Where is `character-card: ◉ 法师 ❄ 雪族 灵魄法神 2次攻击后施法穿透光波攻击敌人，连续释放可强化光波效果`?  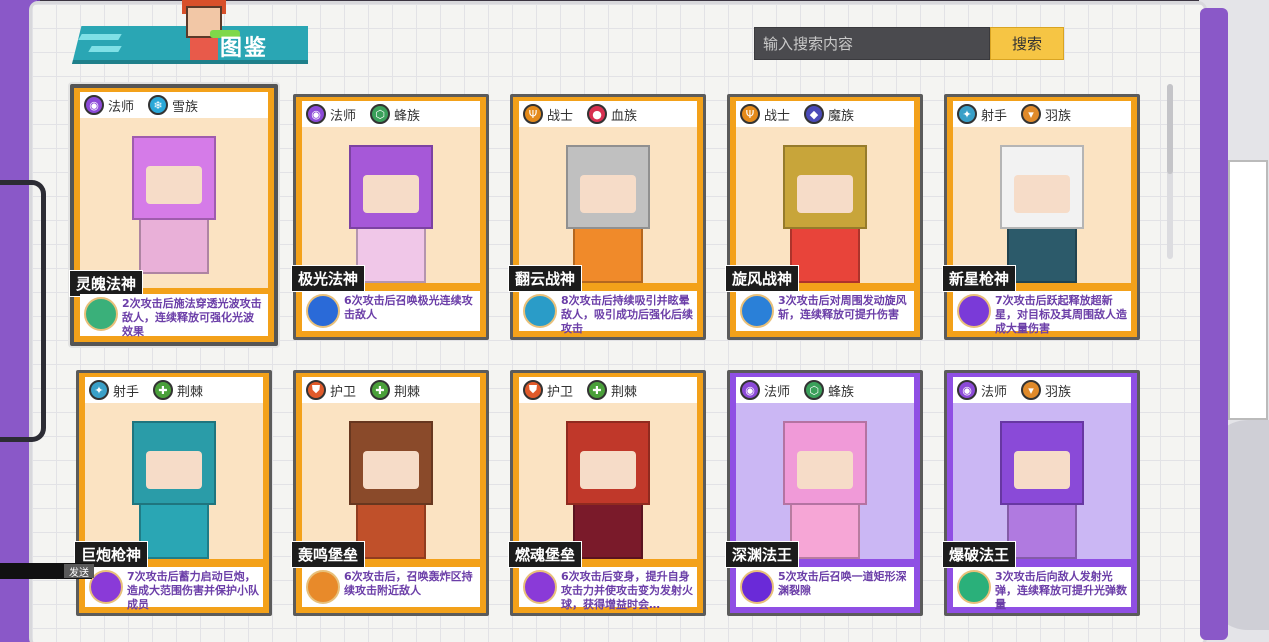 character-card: ◉ 法师 ❄ 雪族 灵魄法神 2次攻击后施法穿透光波攻击敌人，连续释放可强化光波效果 is located at coordinates (173, 215).